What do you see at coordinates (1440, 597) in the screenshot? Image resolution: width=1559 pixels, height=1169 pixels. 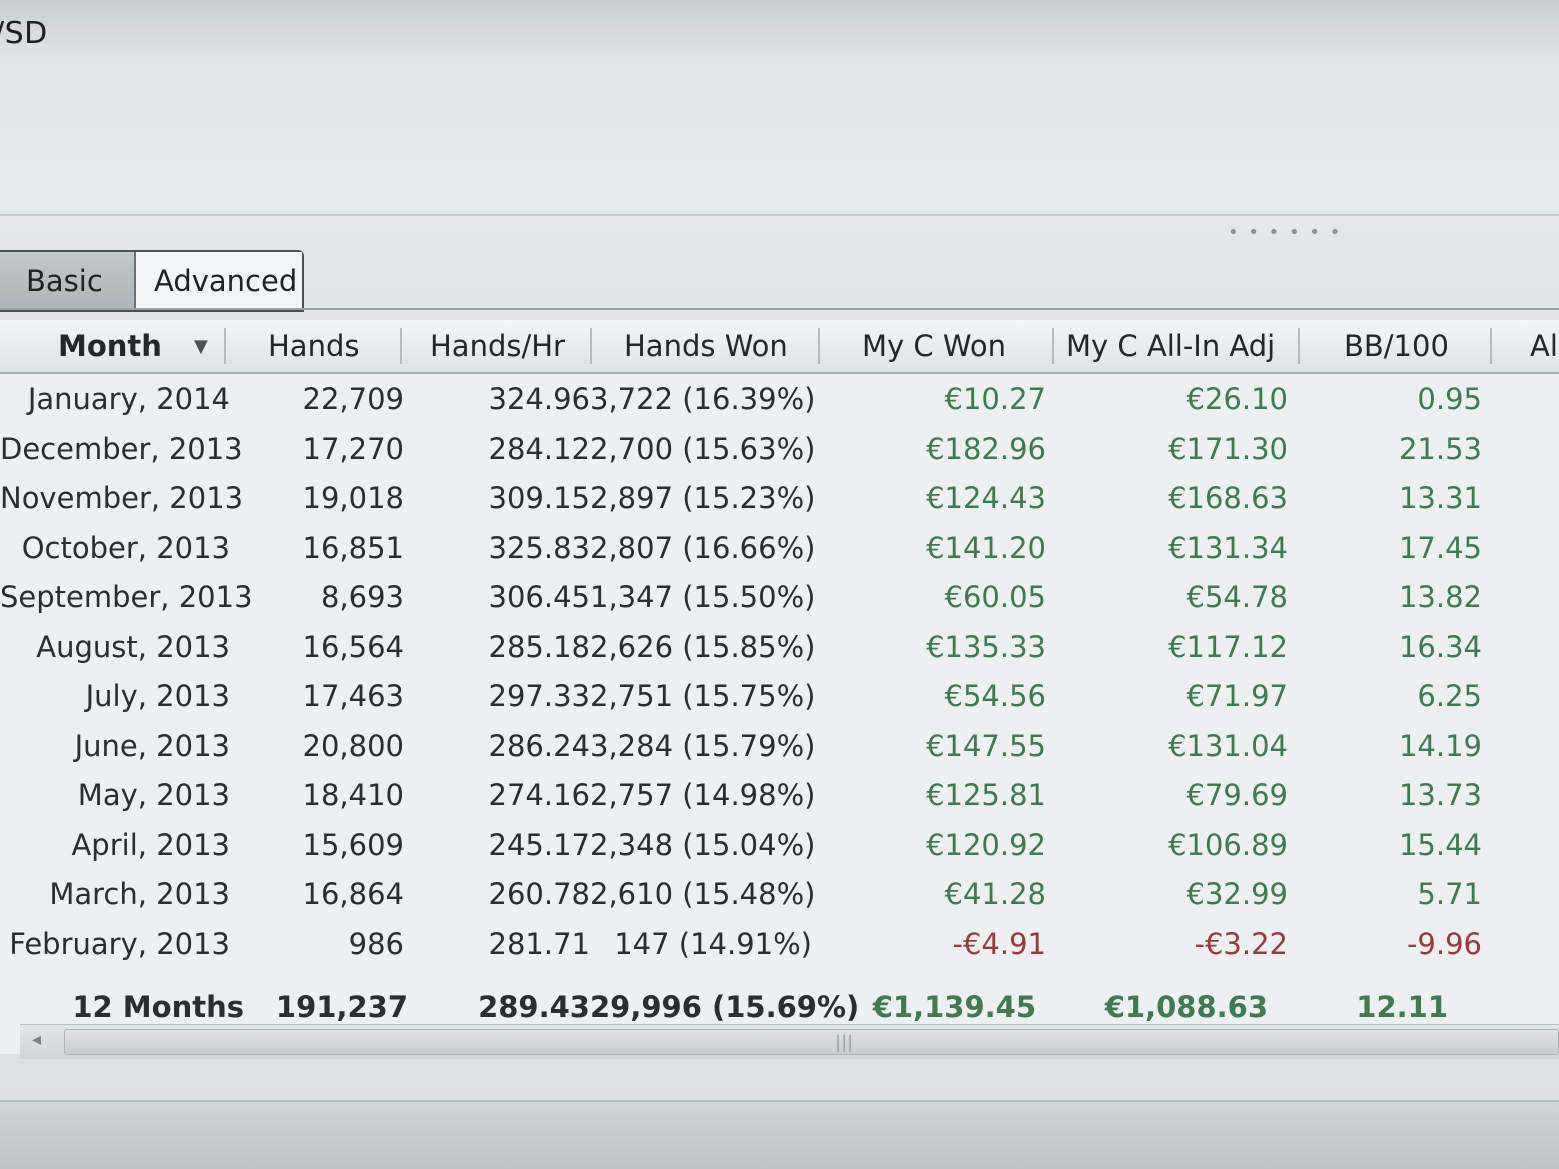 I see `cell-bb100: 13.82` at bounding box center [1440, 597].